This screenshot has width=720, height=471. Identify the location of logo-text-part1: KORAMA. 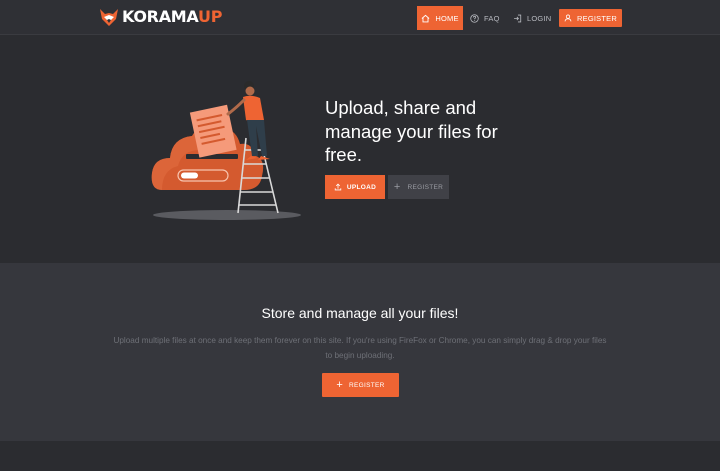
(160, 16).